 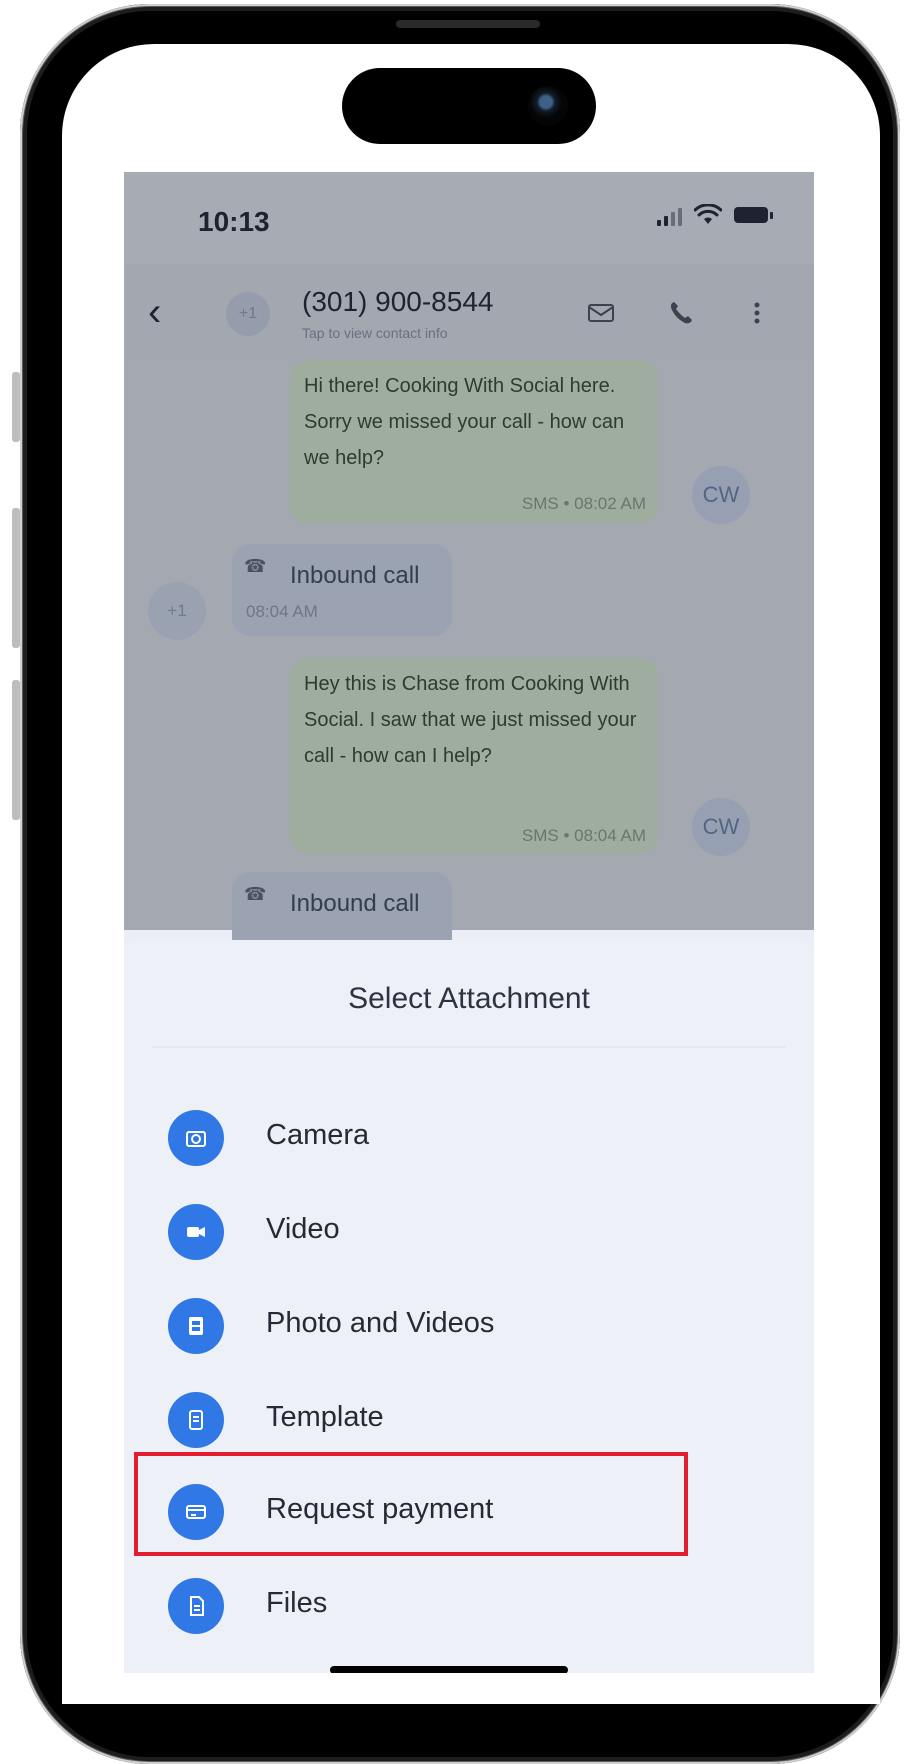 What do you see at coordinates (469, 218) in the screenshot?
I see `status-bar: 10:13` at bounding box center [469, 218].